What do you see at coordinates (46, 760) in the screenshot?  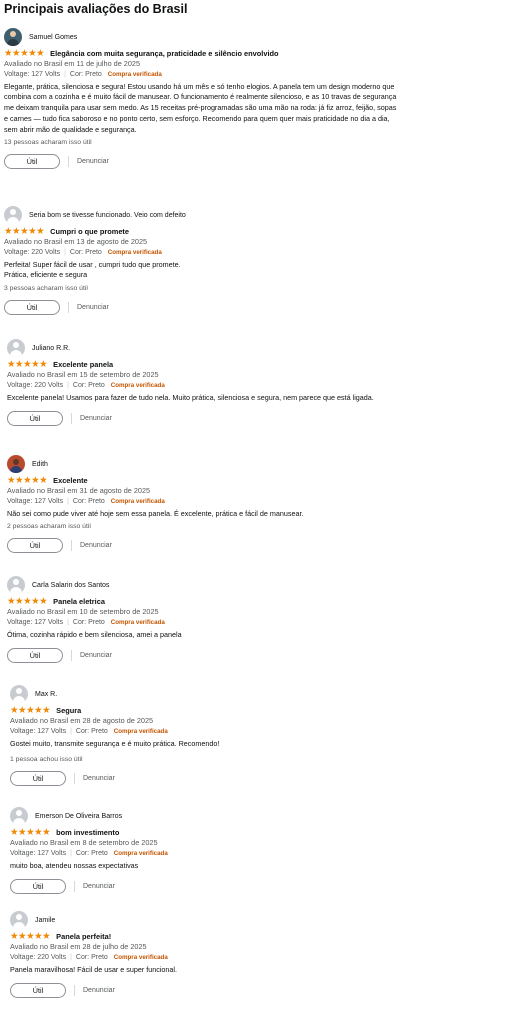 I see `helpful-count: 1 pessoa achou isso útil` at bounding box center [46, 760].